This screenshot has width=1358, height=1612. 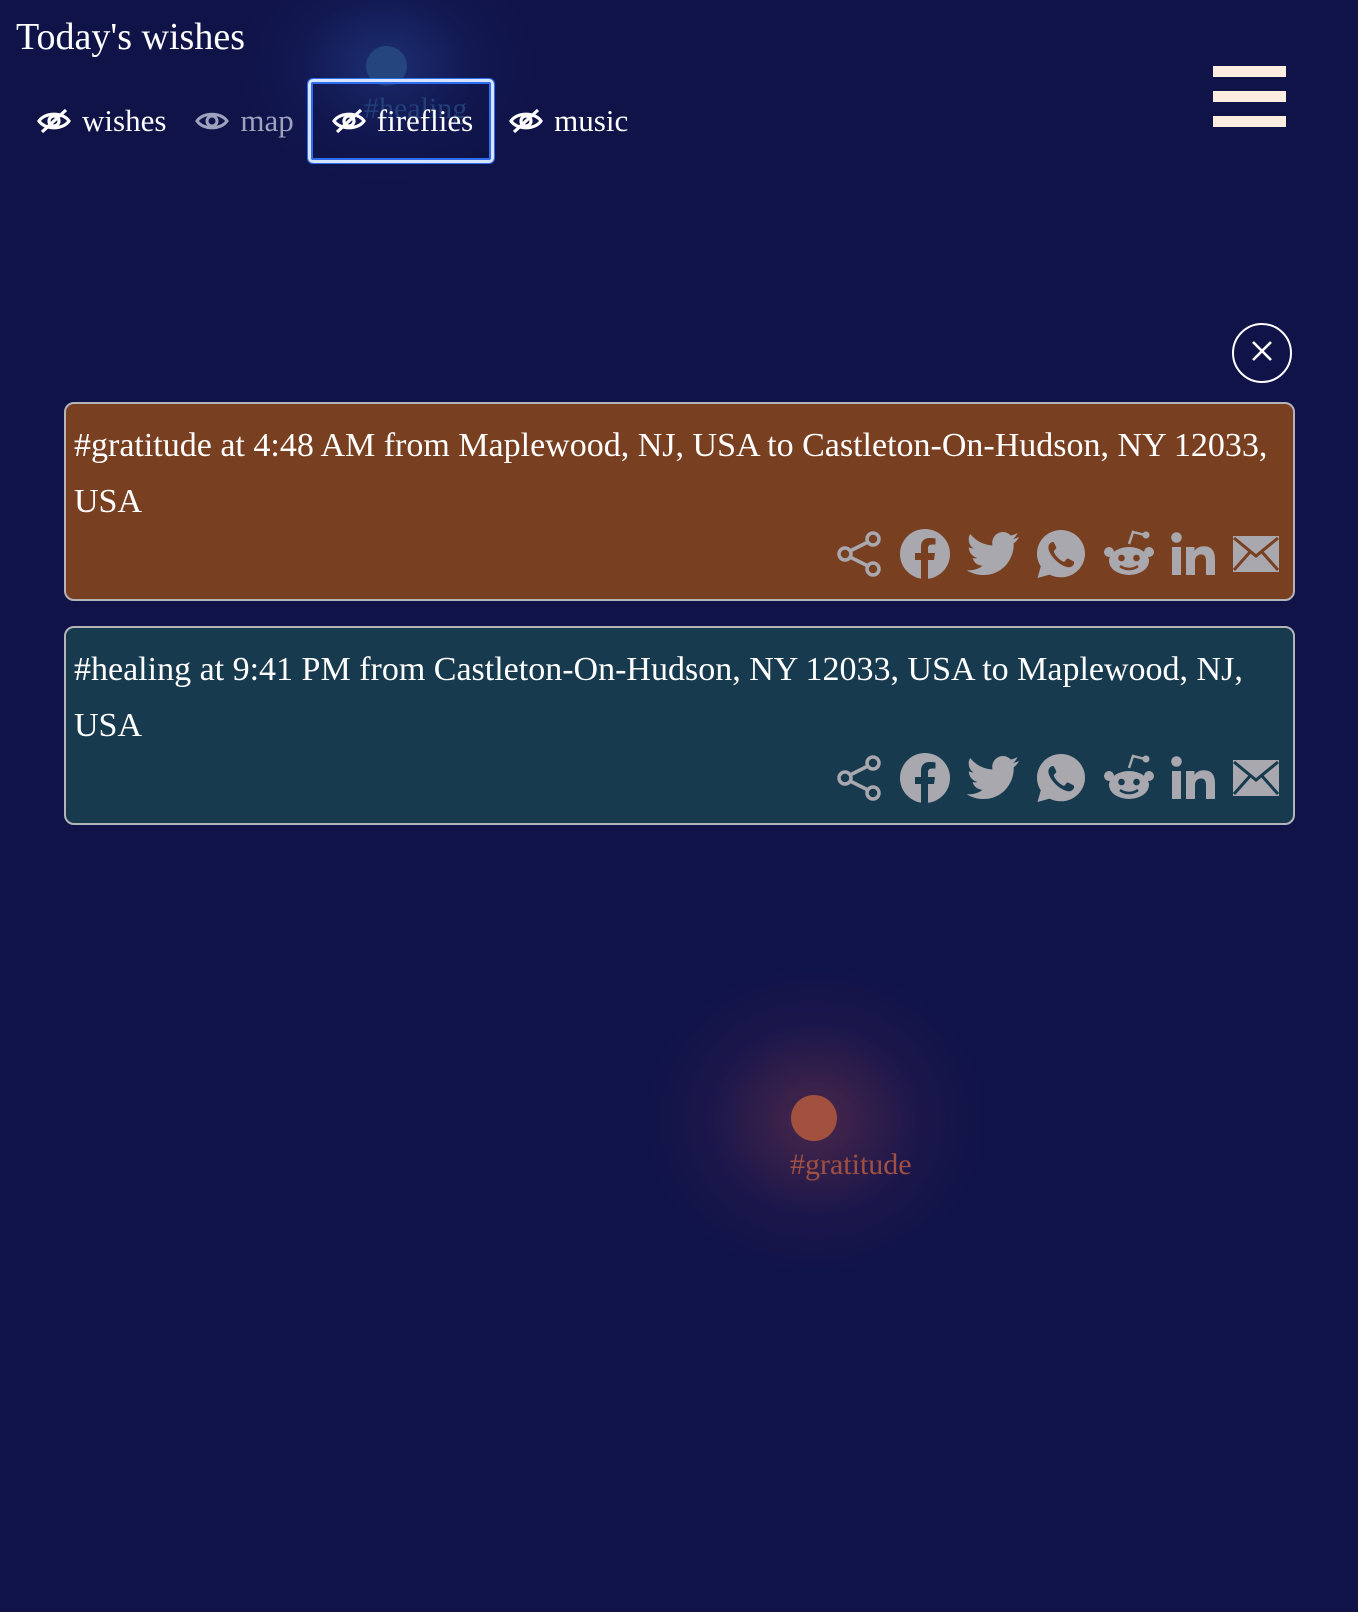 I want to click on toggle-label: map, so click(x=267, y=120).